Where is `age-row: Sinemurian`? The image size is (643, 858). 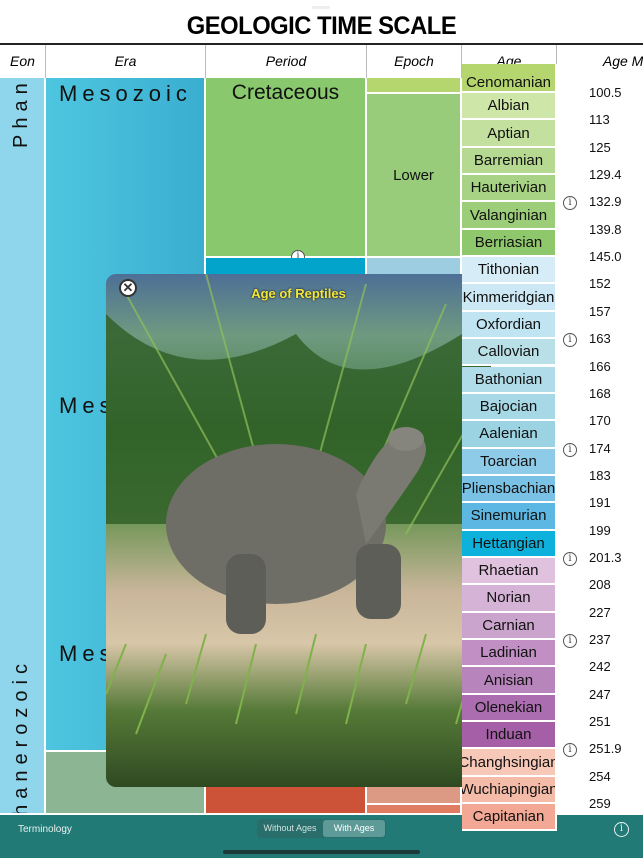 age-row: Sinemurian is located at coordinates (509, 517).